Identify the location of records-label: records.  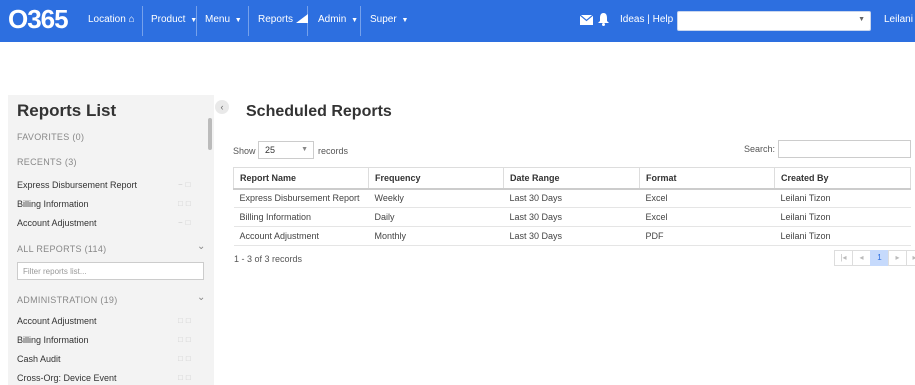
(333, 151).